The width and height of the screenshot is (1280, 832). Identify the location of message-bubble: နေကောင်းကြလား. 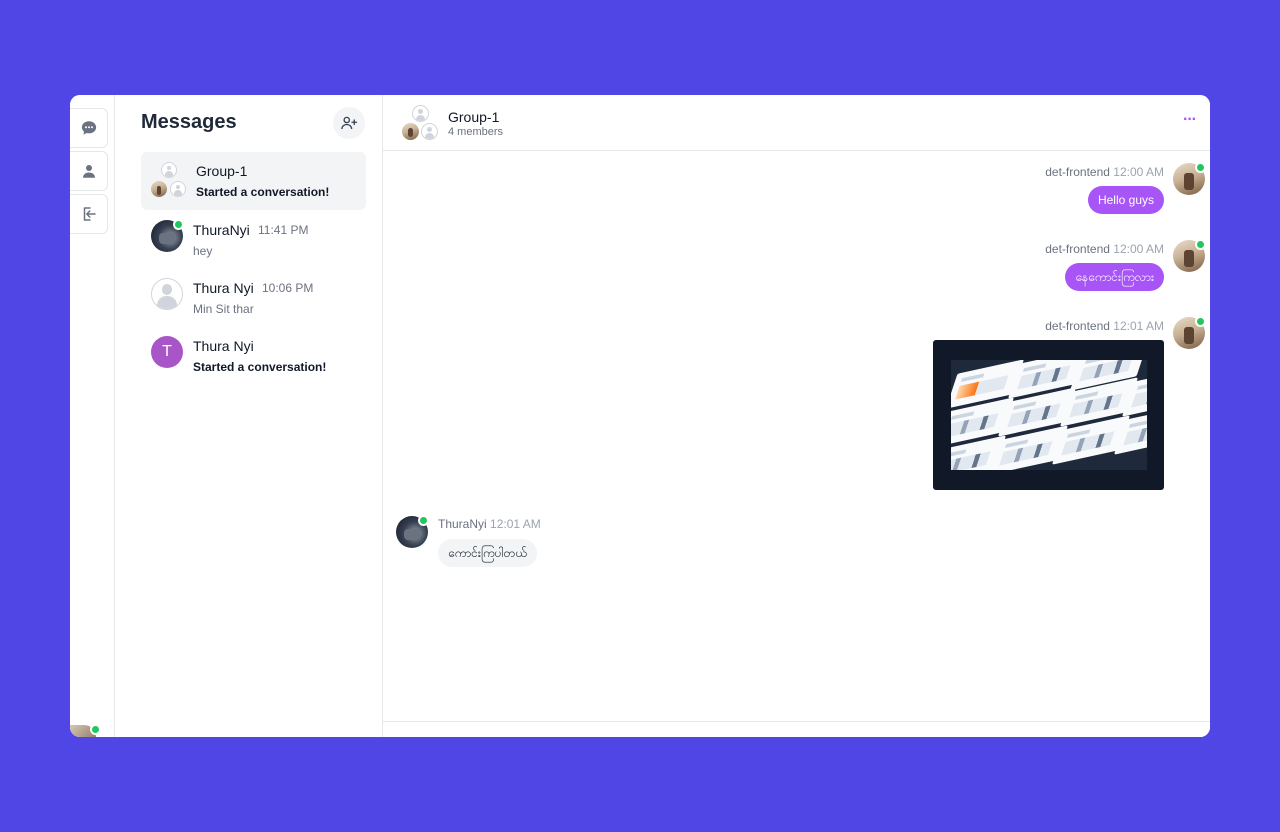
(1114, 277).